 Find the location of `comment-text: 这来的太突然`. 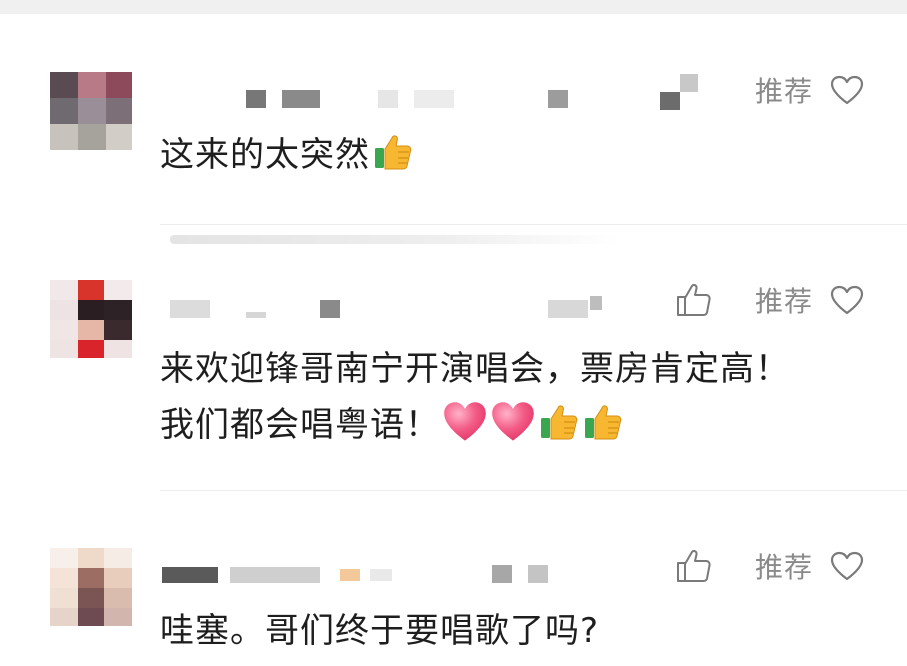

comment-text: 这来的太突然 is located at coordinates (287, 155).